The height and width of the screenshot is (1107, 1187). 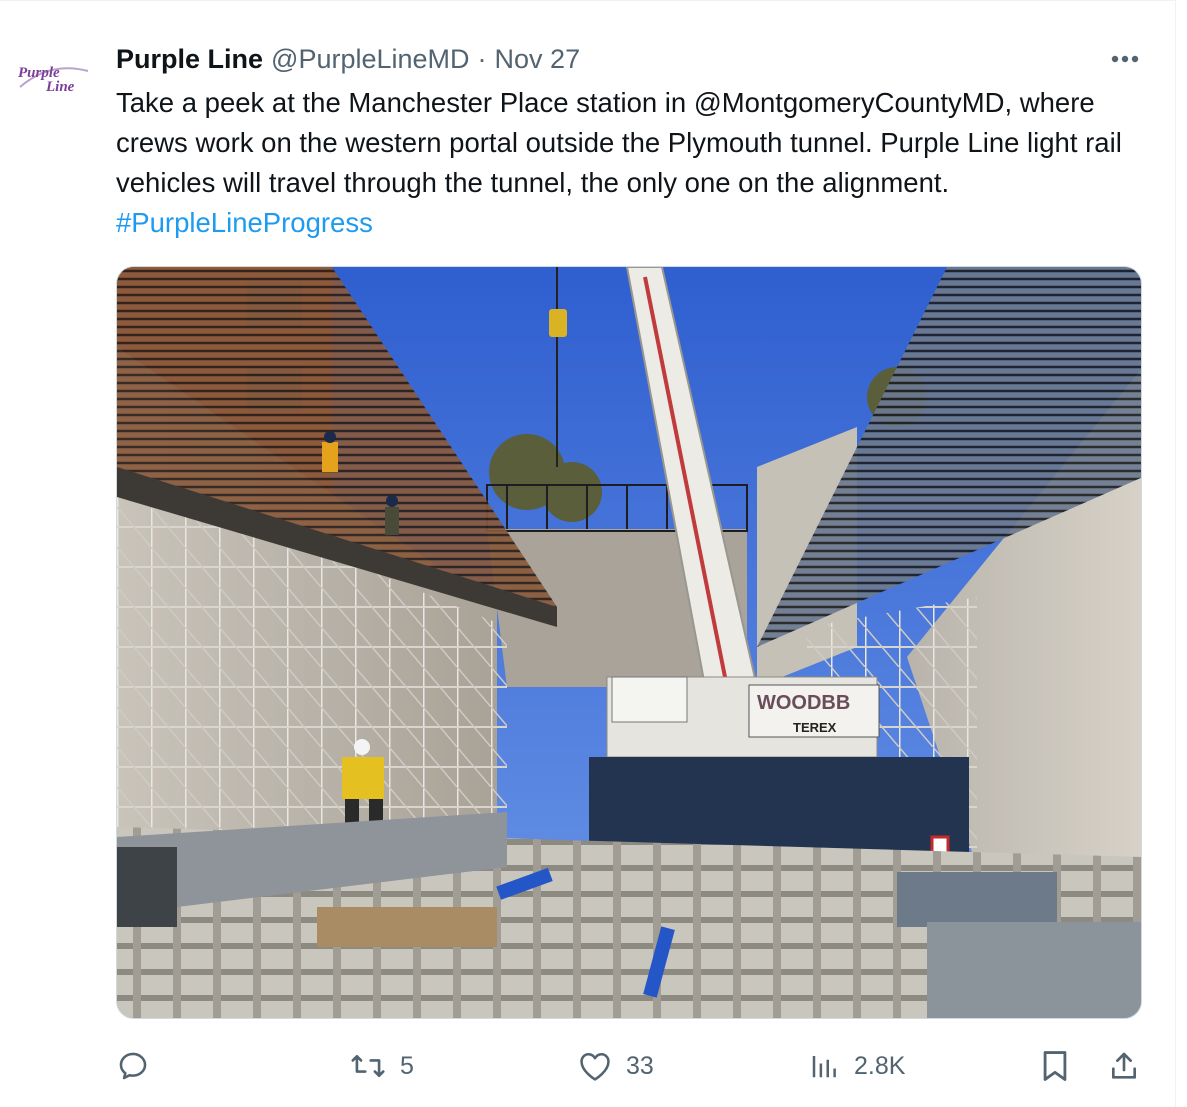 I want to click on avatar: Purple Line, so click(x=52, y=77).